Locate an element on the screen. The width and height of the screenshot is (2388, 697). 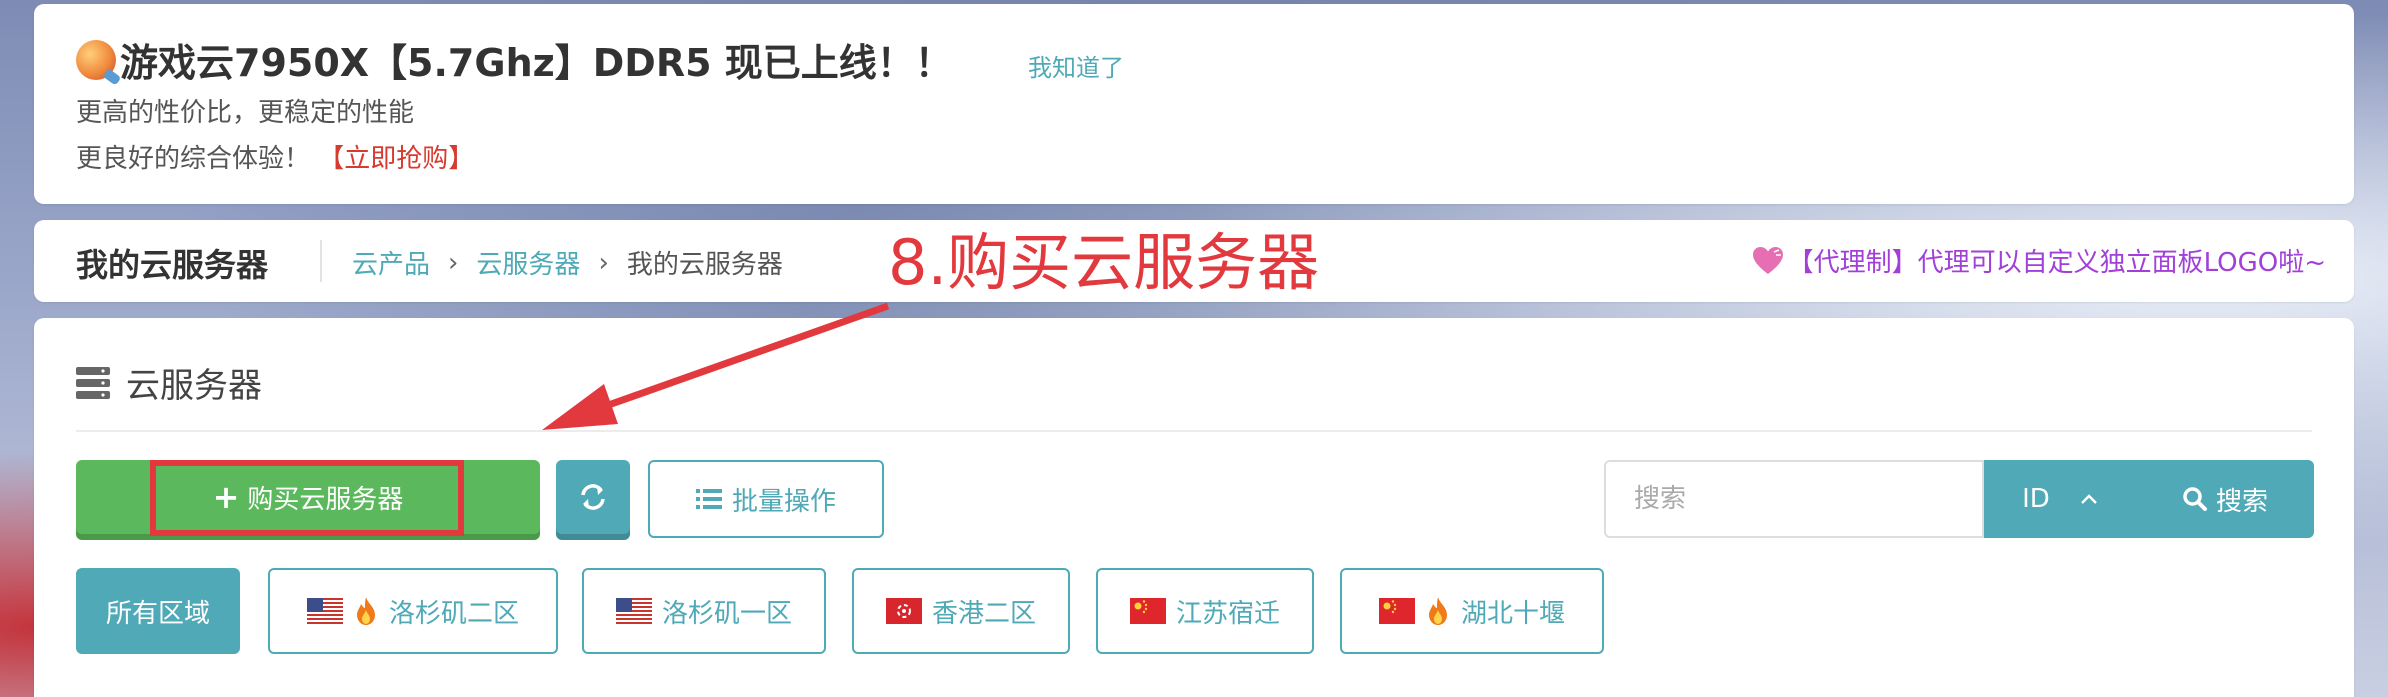
hk-flag-icon is located at coordinates (903, 611).